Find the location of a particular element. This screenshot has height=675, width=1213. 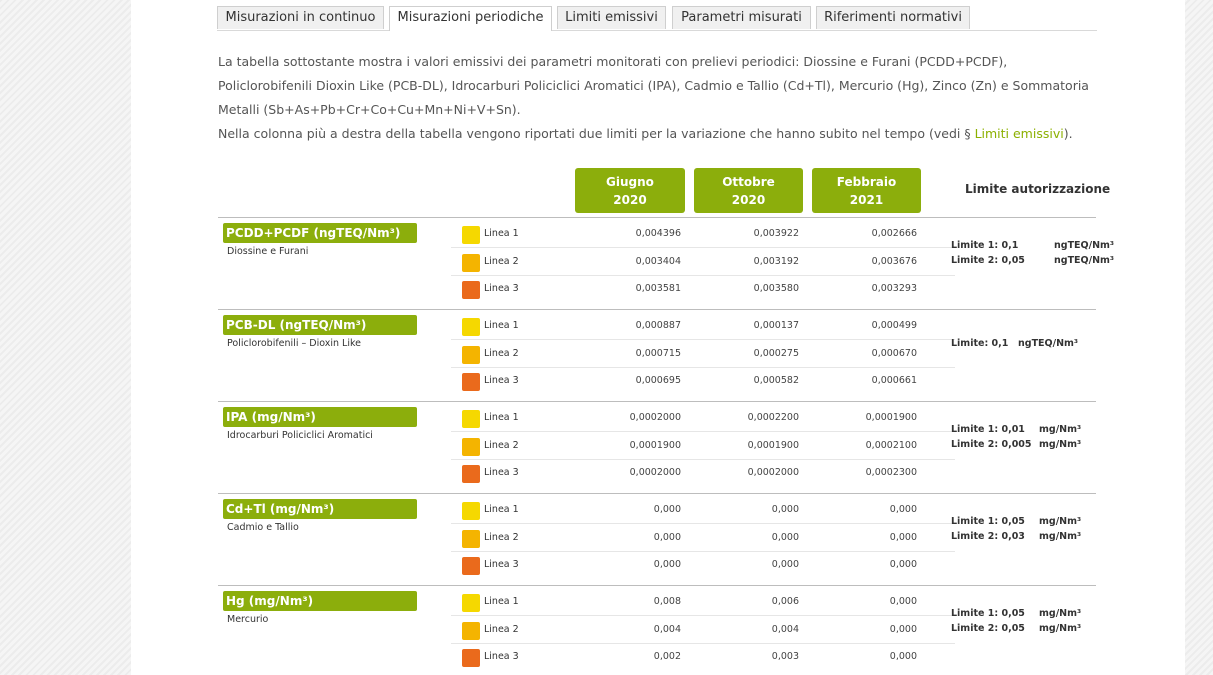

parameter-subtitle: Idrocarburi Policiclici Aromatici is located at coordinates (300, 435).